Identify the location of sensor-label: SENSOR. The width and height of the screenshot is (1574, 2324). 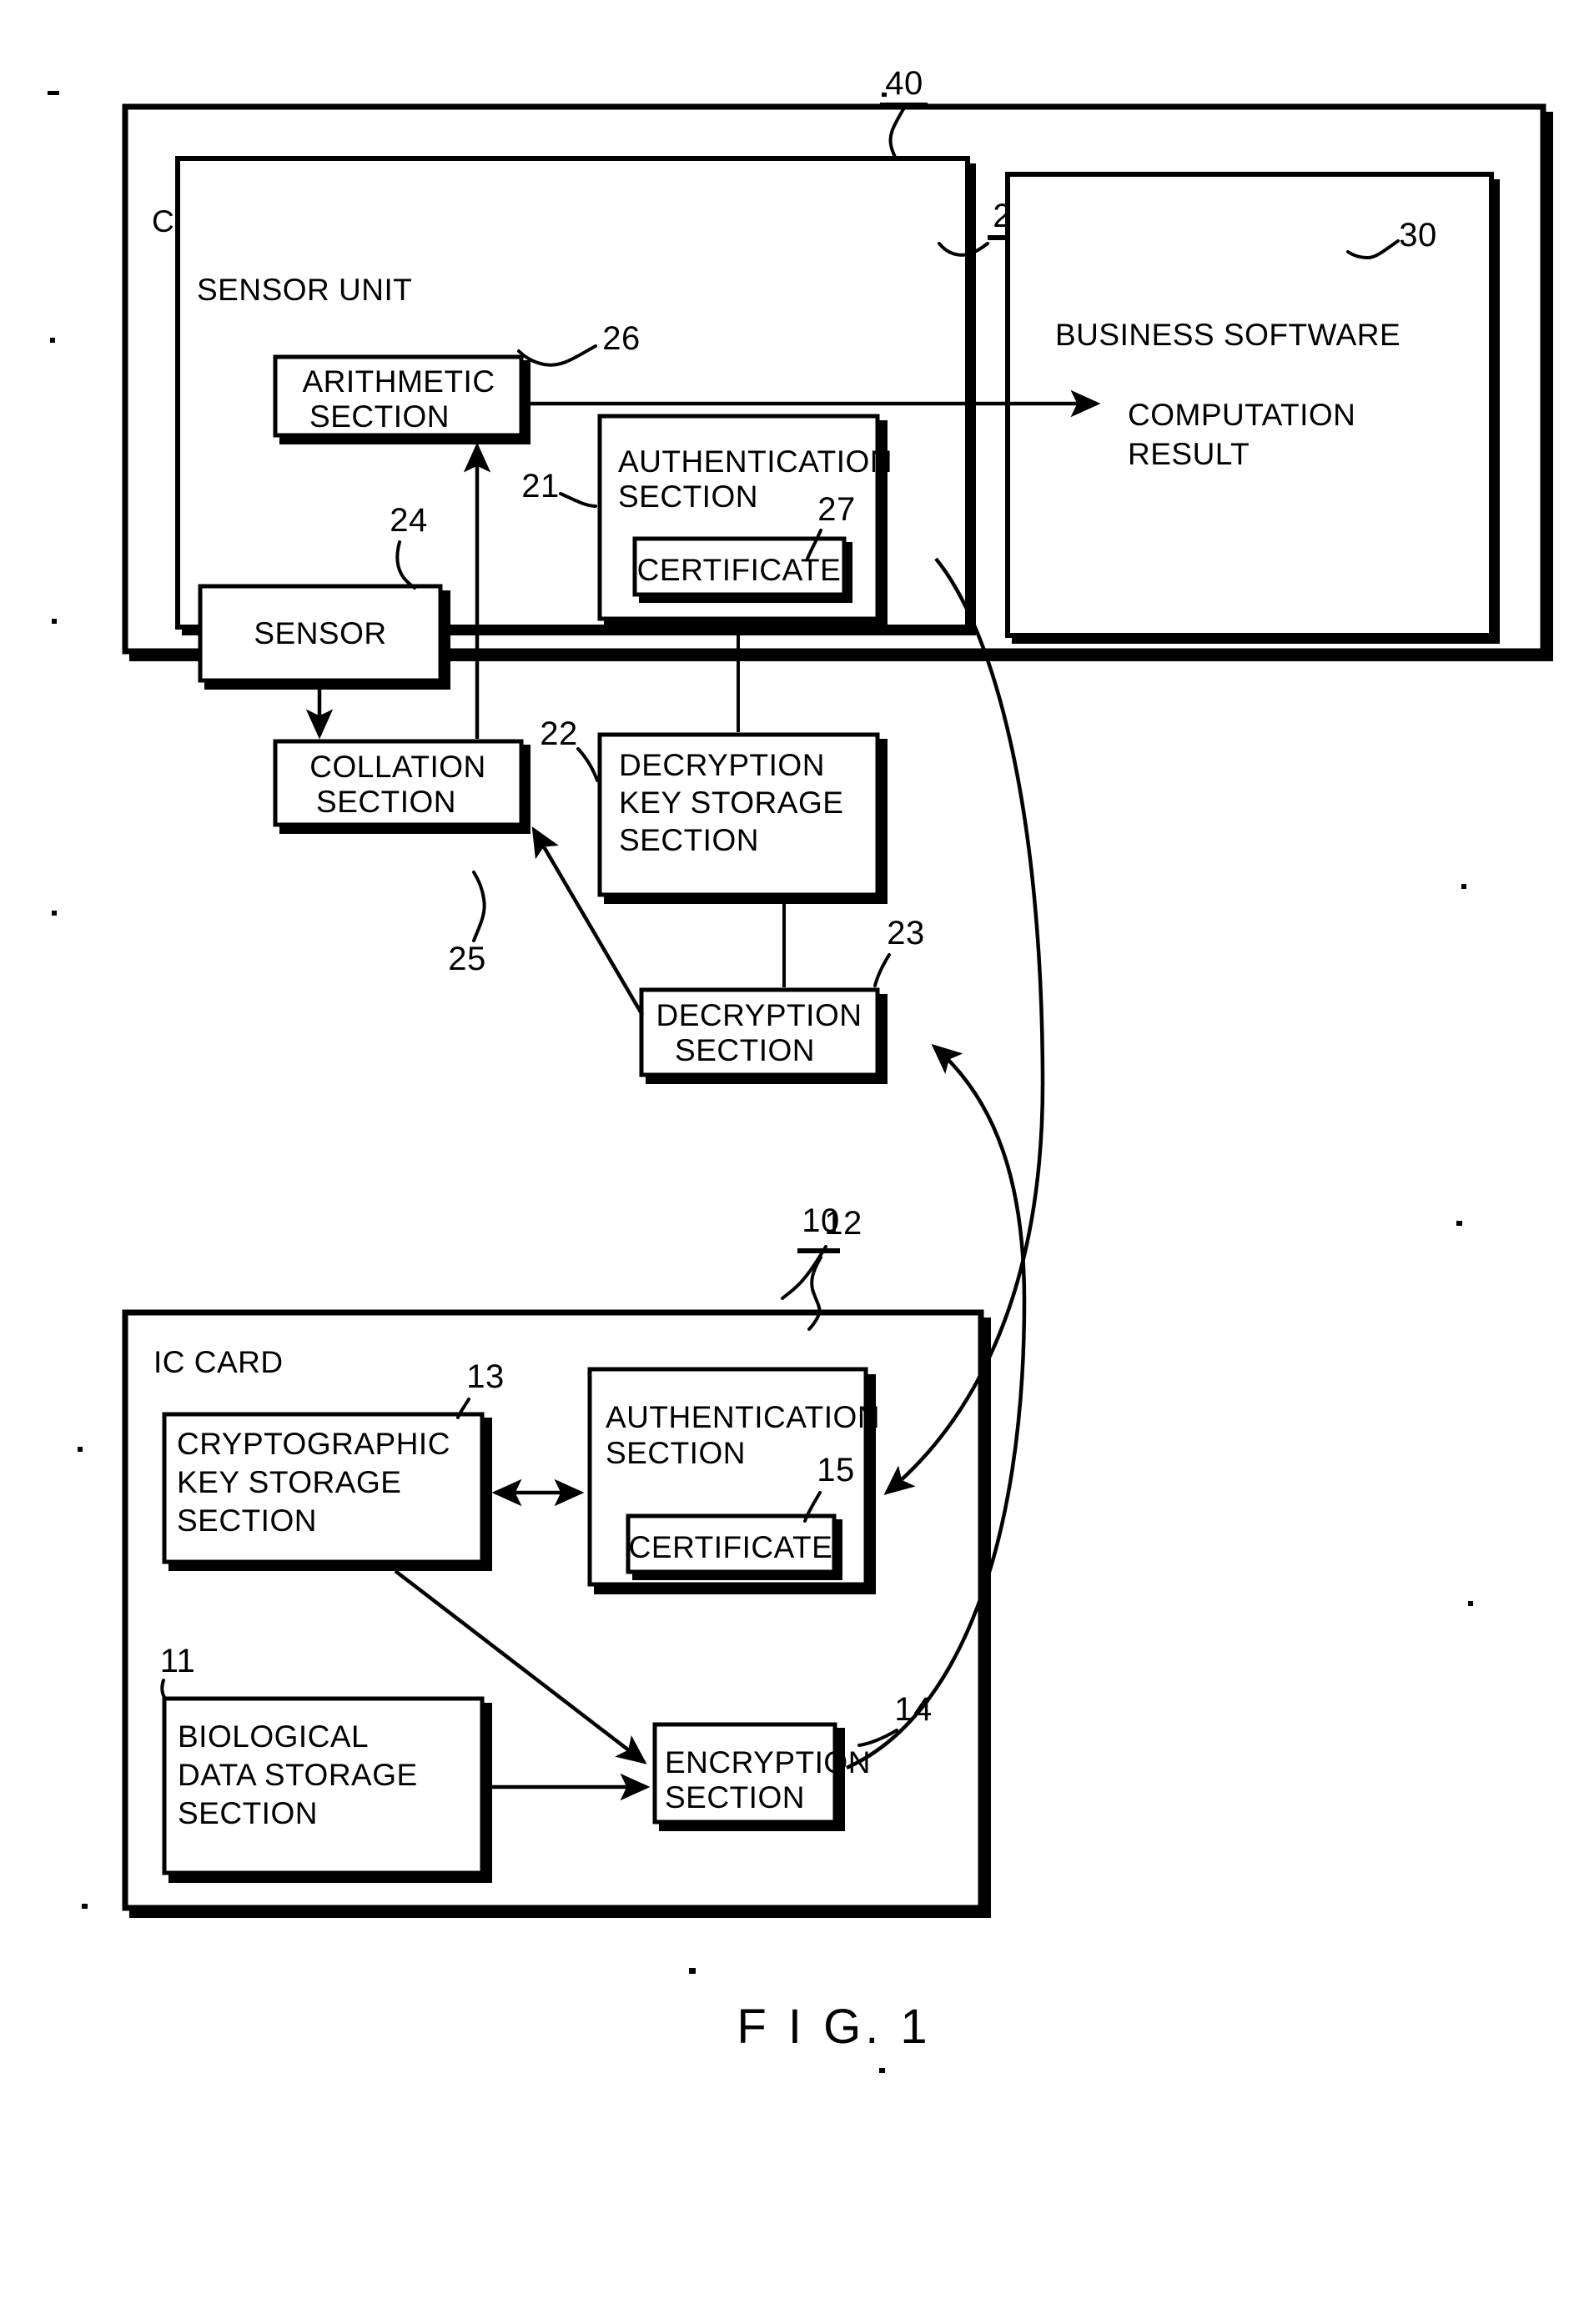
(320, 633).